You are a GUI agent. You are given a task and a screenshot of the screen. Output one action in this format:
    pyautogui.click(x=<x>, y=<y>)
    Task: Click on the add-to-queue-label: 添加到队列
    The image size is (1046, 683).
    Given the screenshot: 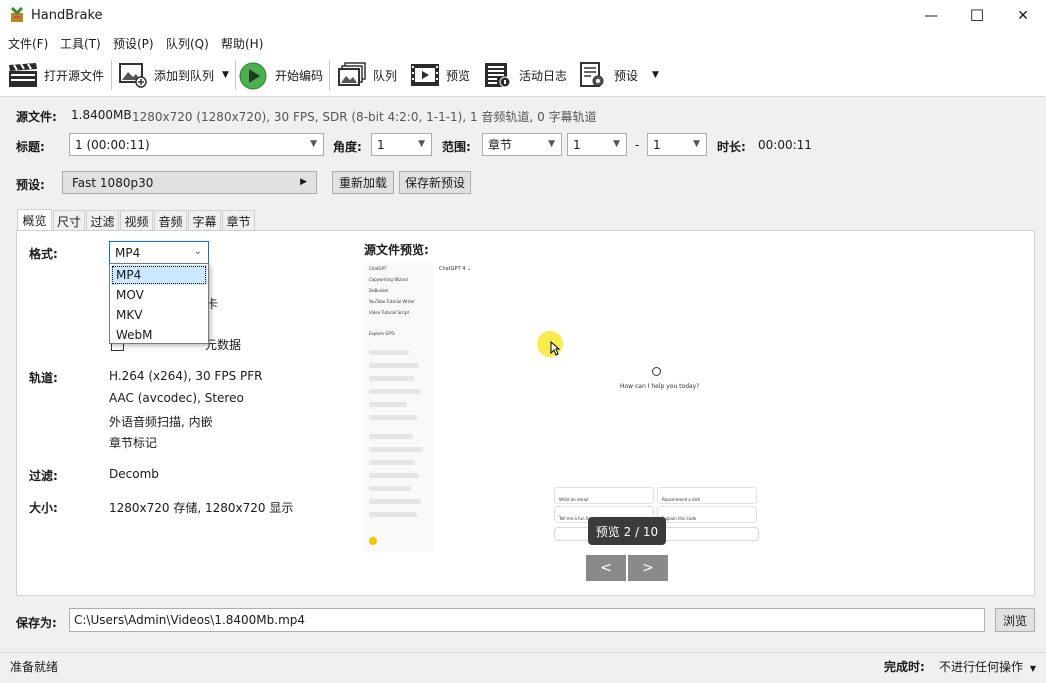 What is the action you would take?
    pyautogui.click(x=184, y=75)
    